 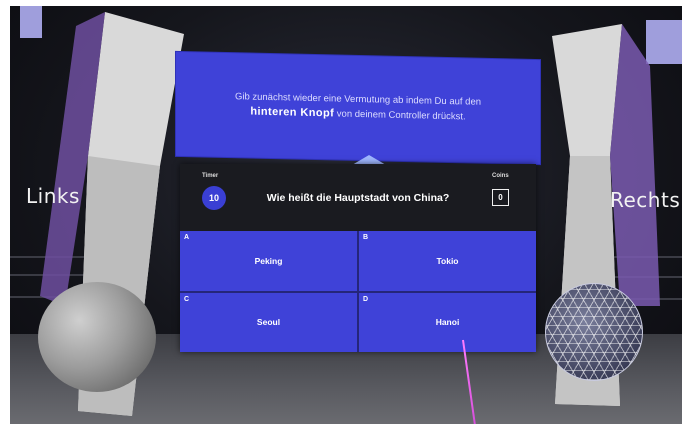 I want to click on coins-value: 0, so click(x=500, y=197).